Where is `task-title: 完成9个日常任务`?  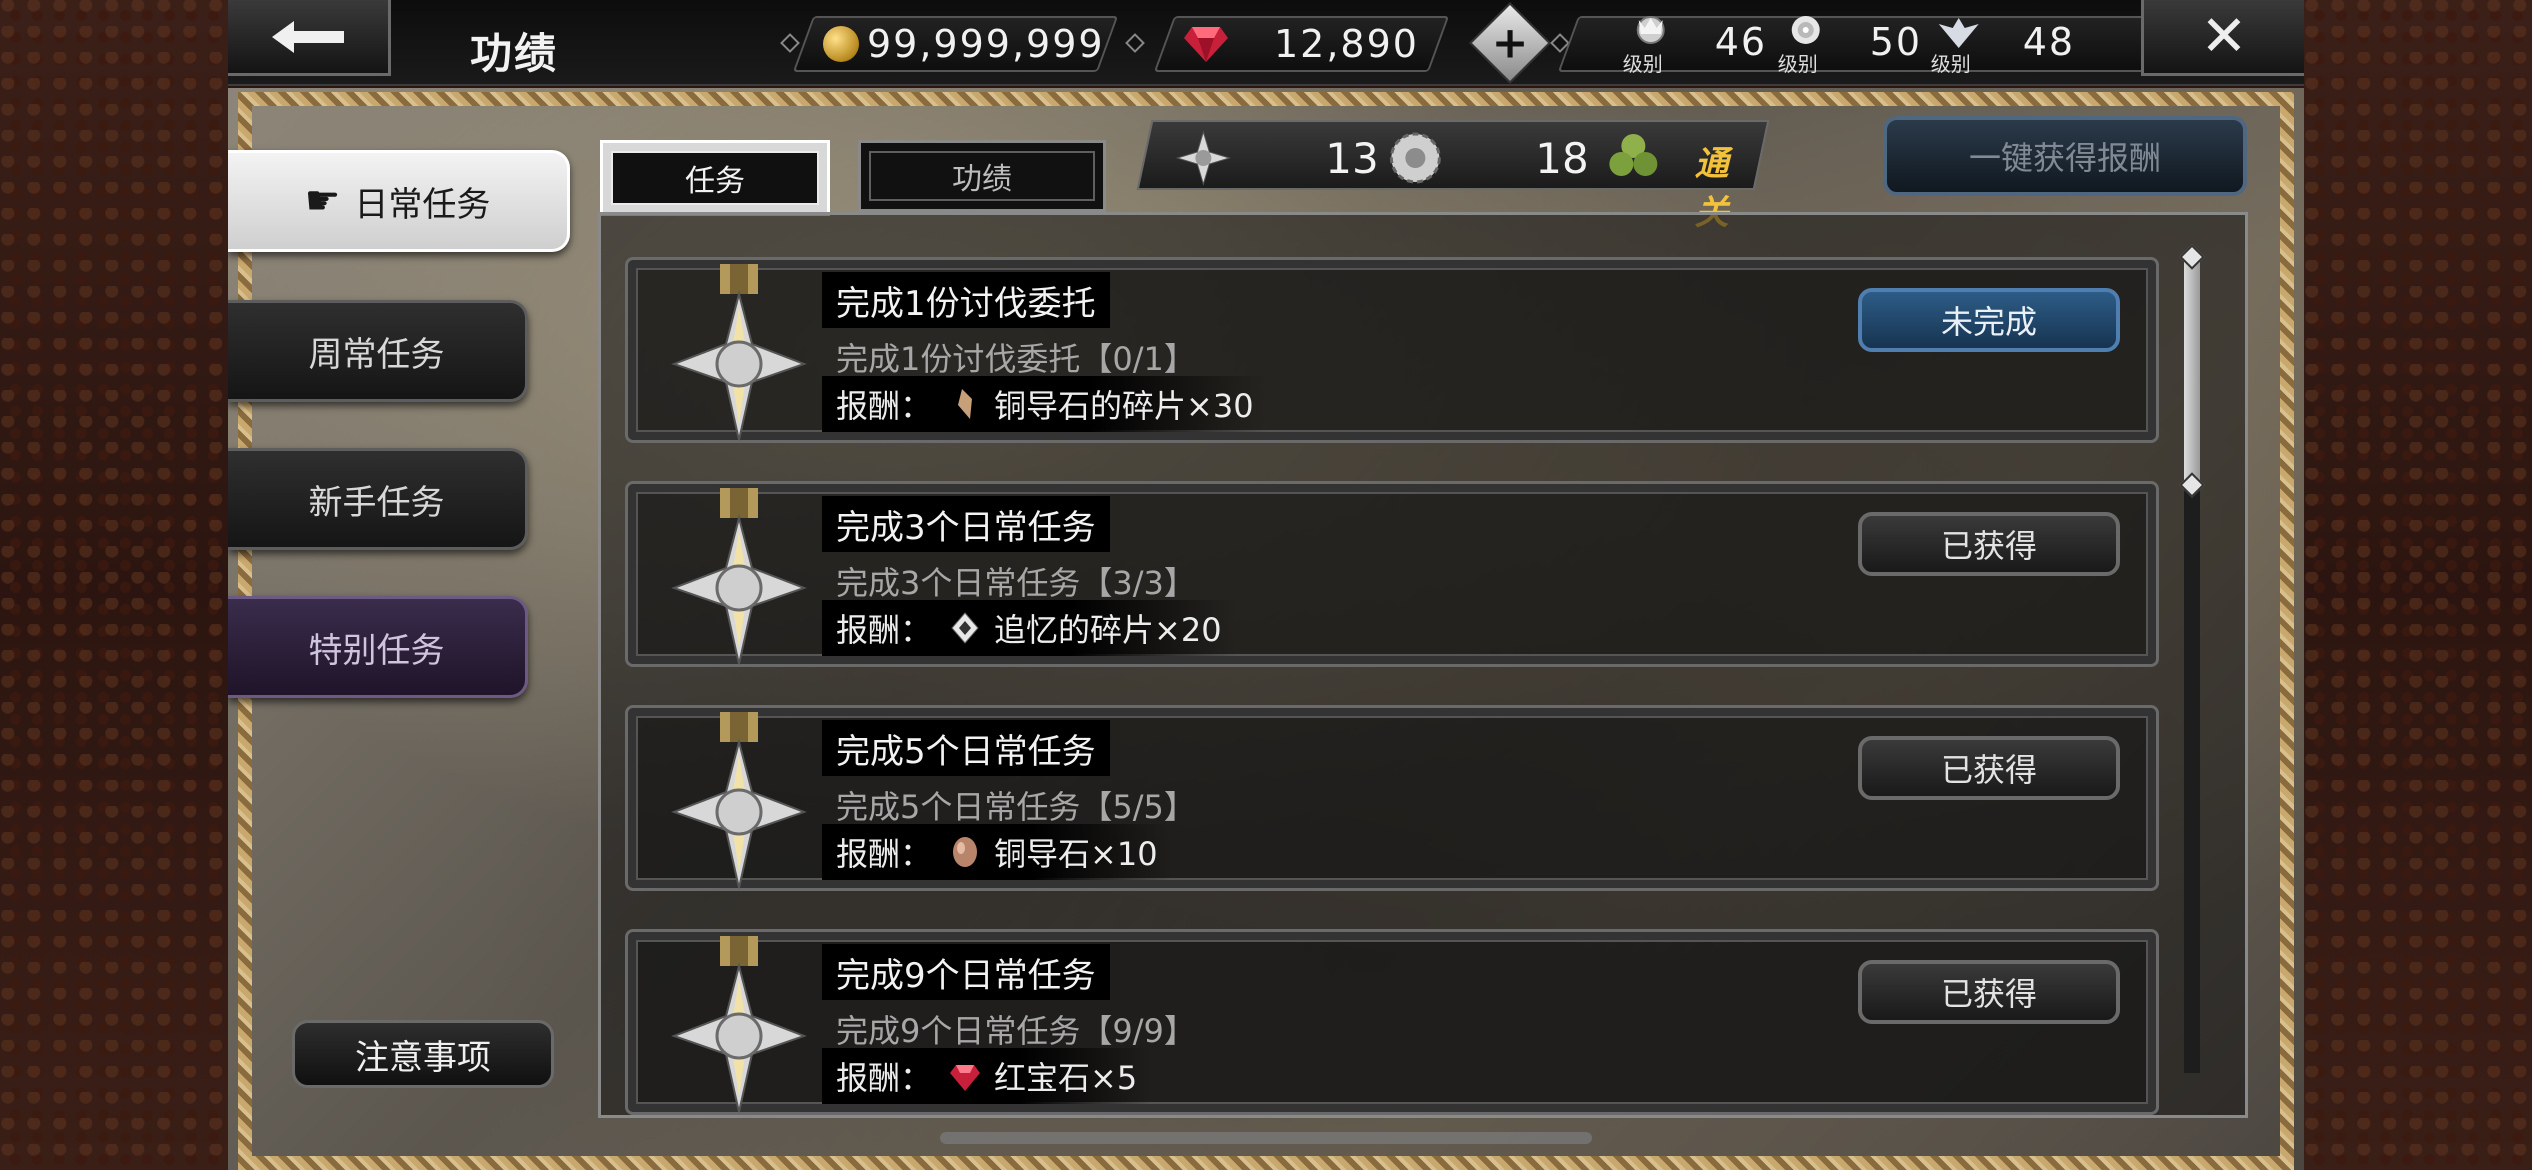 task-title: 完成9个日常任务 is located at coordinates (966, 972).